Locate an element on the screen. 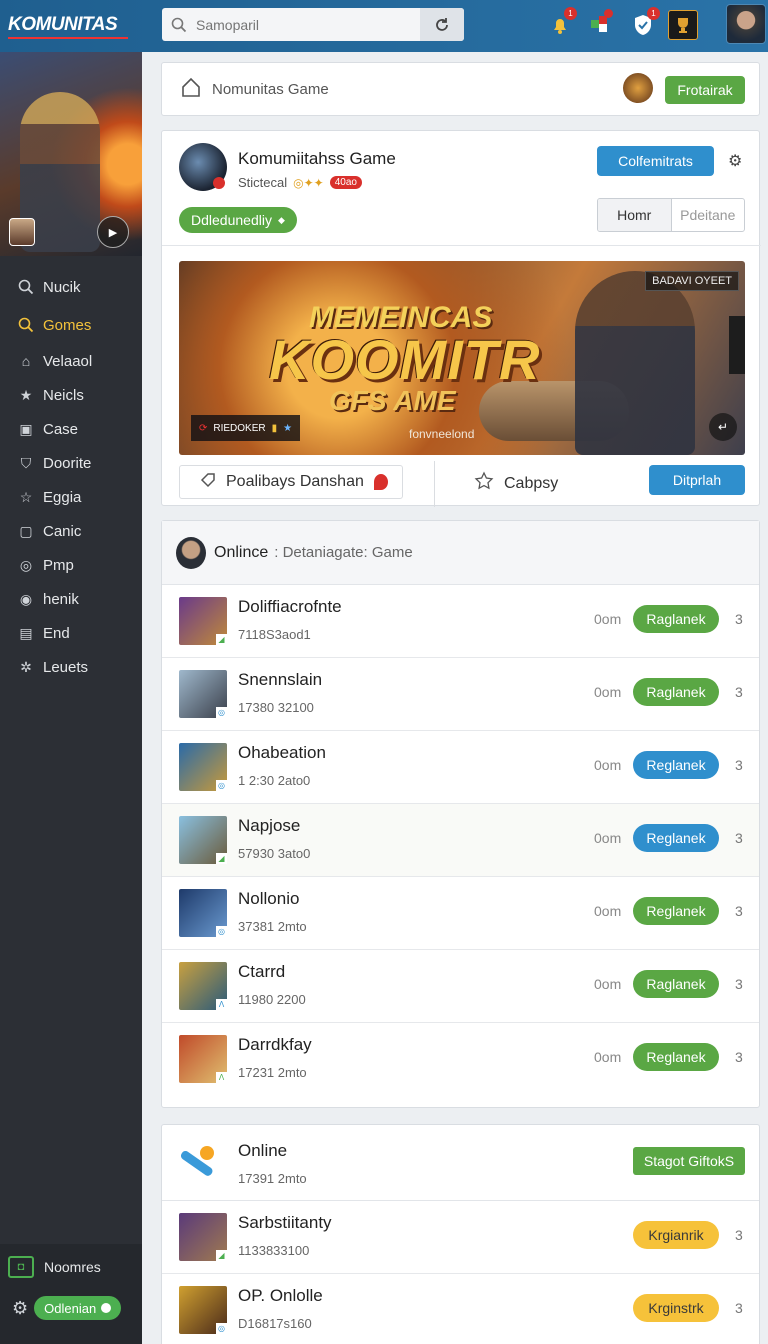 The image size is (768, 1344). shield-icon: ⛉ is located at coordinates (26, 462).